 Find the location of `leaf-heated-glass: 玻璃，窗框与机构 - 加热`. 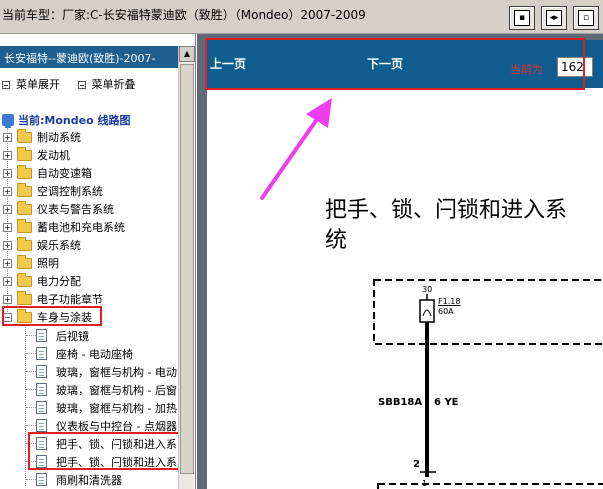

leaf-heated-glass: 玻璃，窗框与机构 - 加热 is located at coordinates (89, 407).